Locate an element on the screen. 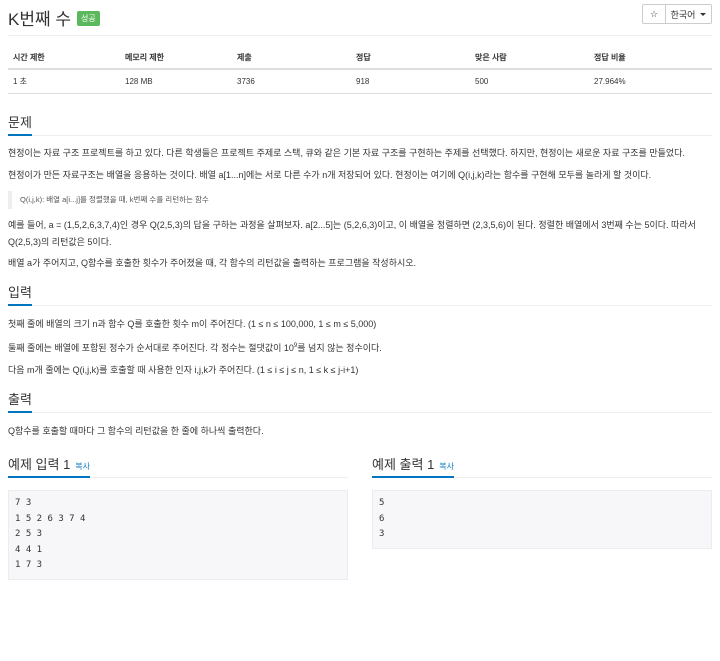  language-dropdown: 한국어 is located at coordinates (689, 14).